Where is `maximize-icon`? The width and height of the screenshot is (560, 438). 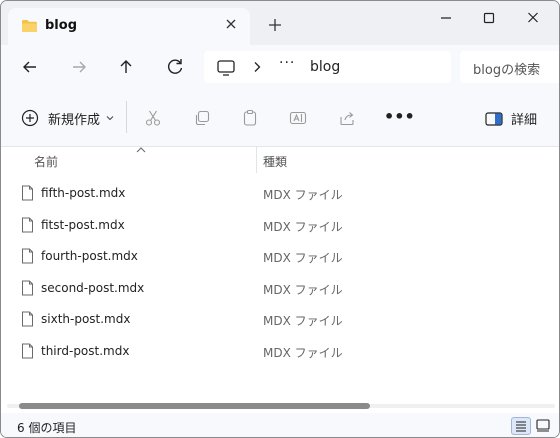 maximize-icon is located at coordinates (489, 18).